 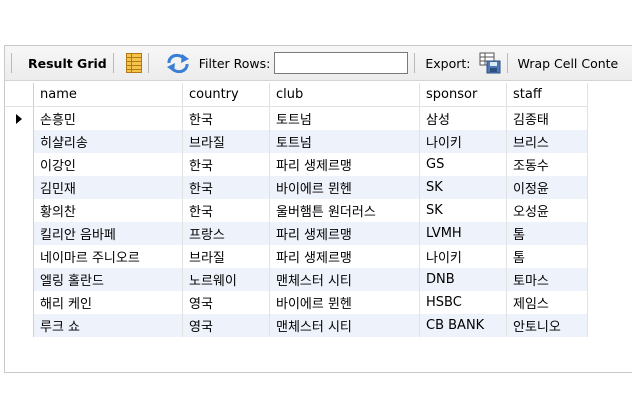 I want to click on refresh-icon, so click(x=178, y=63).